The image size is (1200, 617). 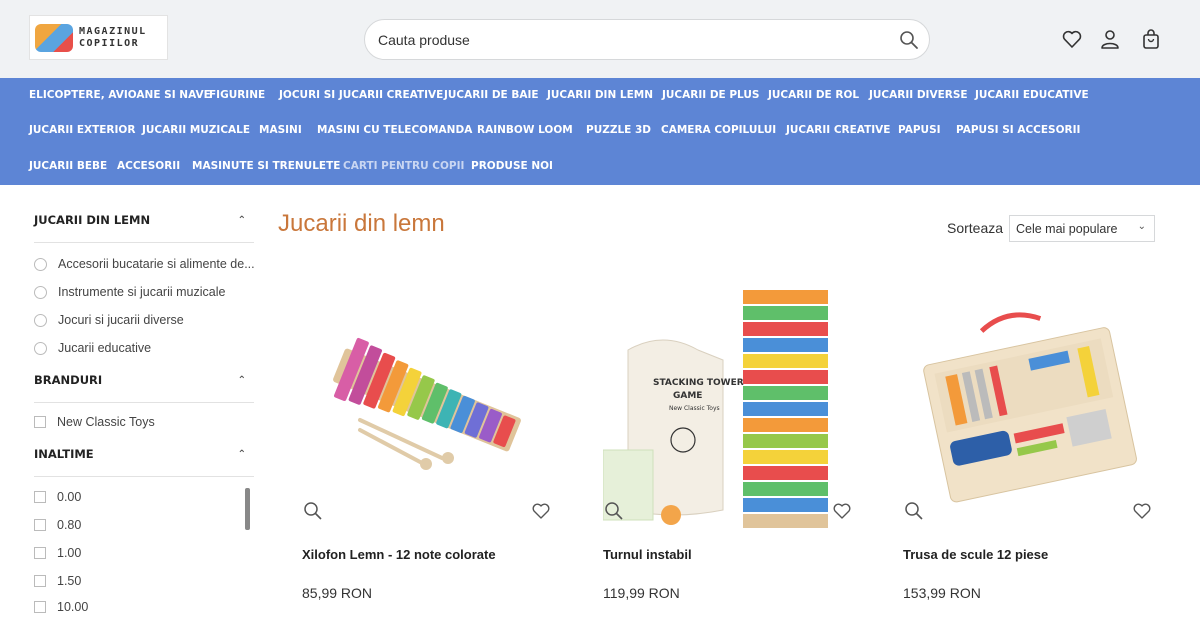 What do you see at coordinates (129, 292) in the screenshot?
I see `filter-option: Instrumente si jucarii muzicale` at bounding box center [129, 292].